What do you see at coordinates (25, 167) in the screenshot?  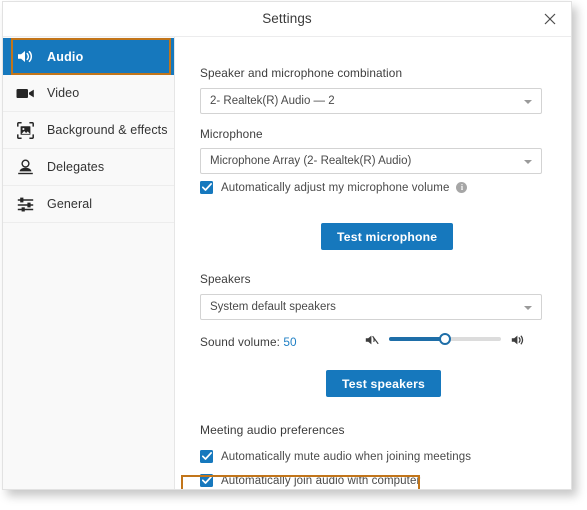 I see `person-icon` at bounding box center [25, 167].